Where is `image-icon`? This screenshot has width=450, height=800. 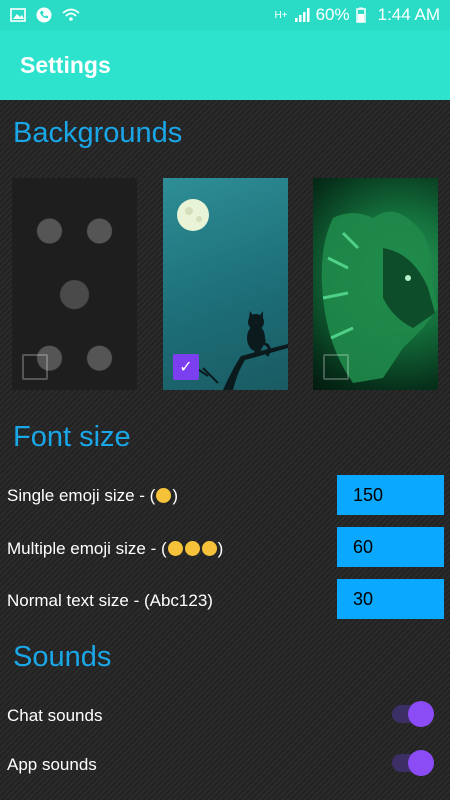
image-icon is located at coordinates (18, 15).